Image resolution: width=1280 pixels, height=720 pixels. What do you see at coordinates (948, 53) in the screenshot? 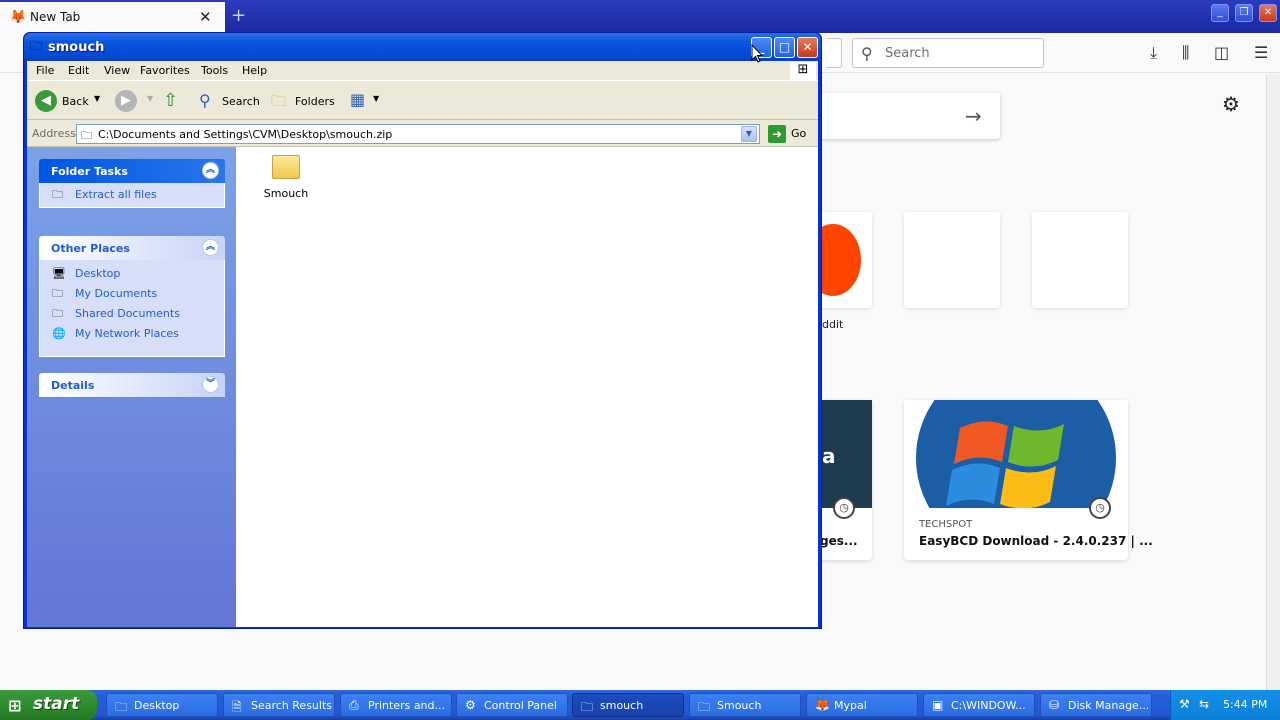
I see `browser-search-box: ⚲ Search` at bounding box center [948, 53].